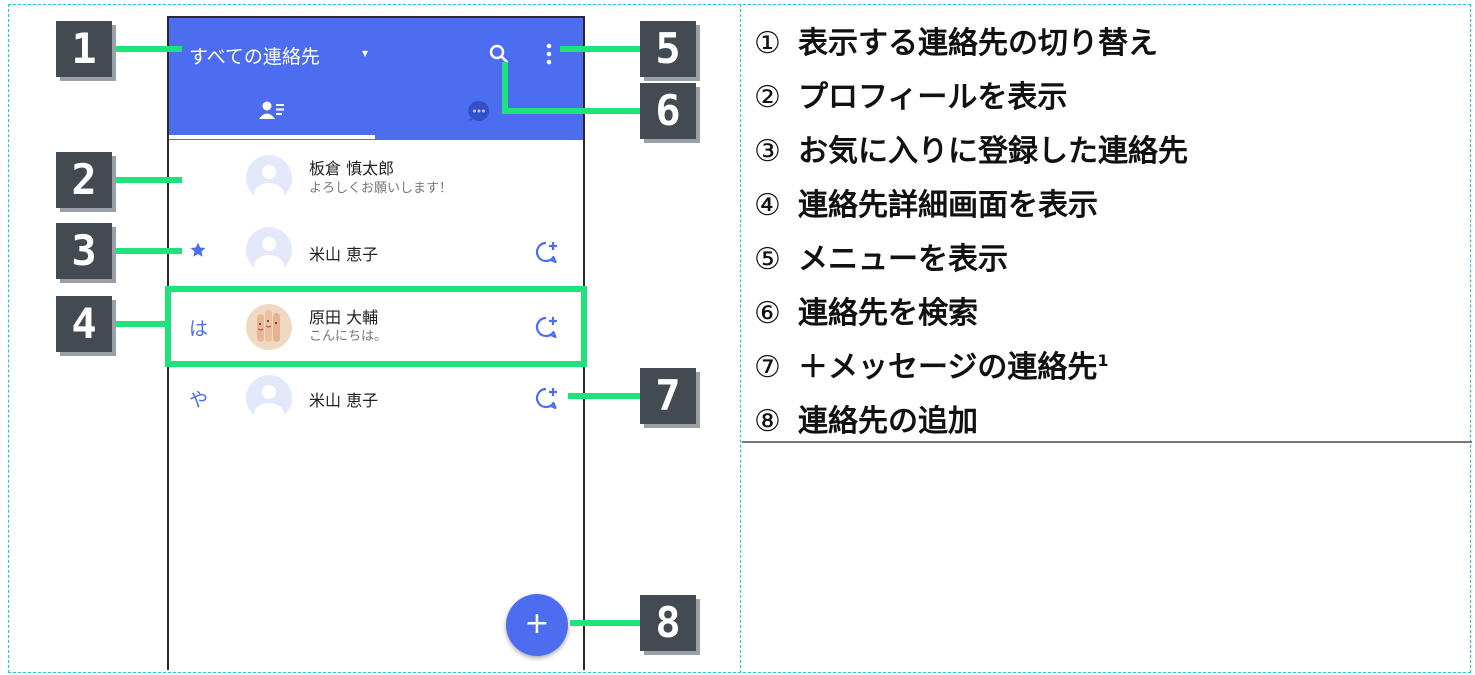 This screenshot has width=1475, height=675. I want to click on panel-divider, so click(740, 338).